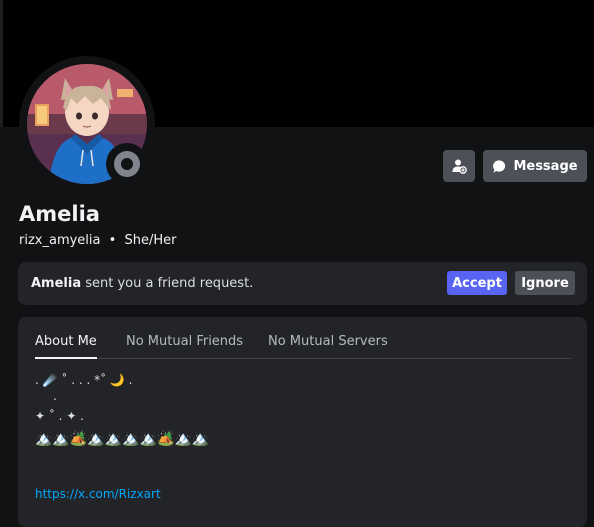 This screenshot has width=594, height=527. Describe the element at coordinates (59, 214) in the screenshot. I see `display-name: Amelia` at that location.